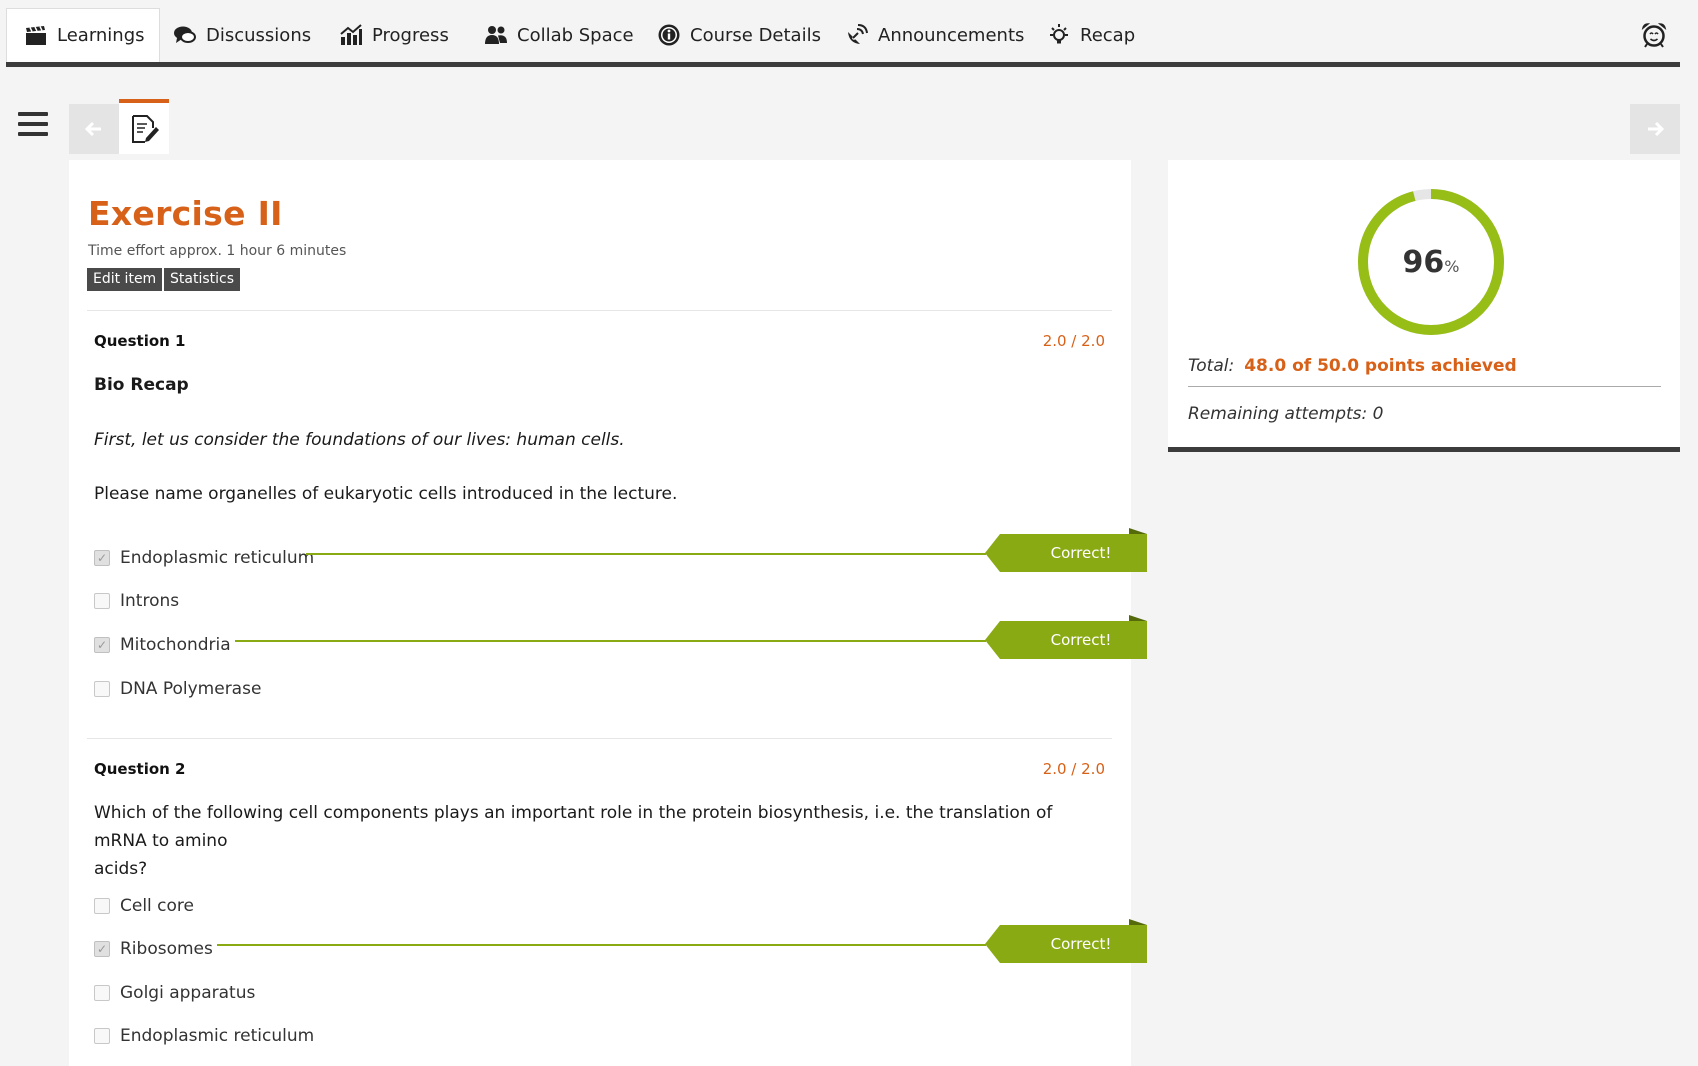 This screenshot has height=1066, width=1698. Describe the element at coordinates (141, 385) in the screenshot. I see `question-1-title: Bio Recap` at that location.